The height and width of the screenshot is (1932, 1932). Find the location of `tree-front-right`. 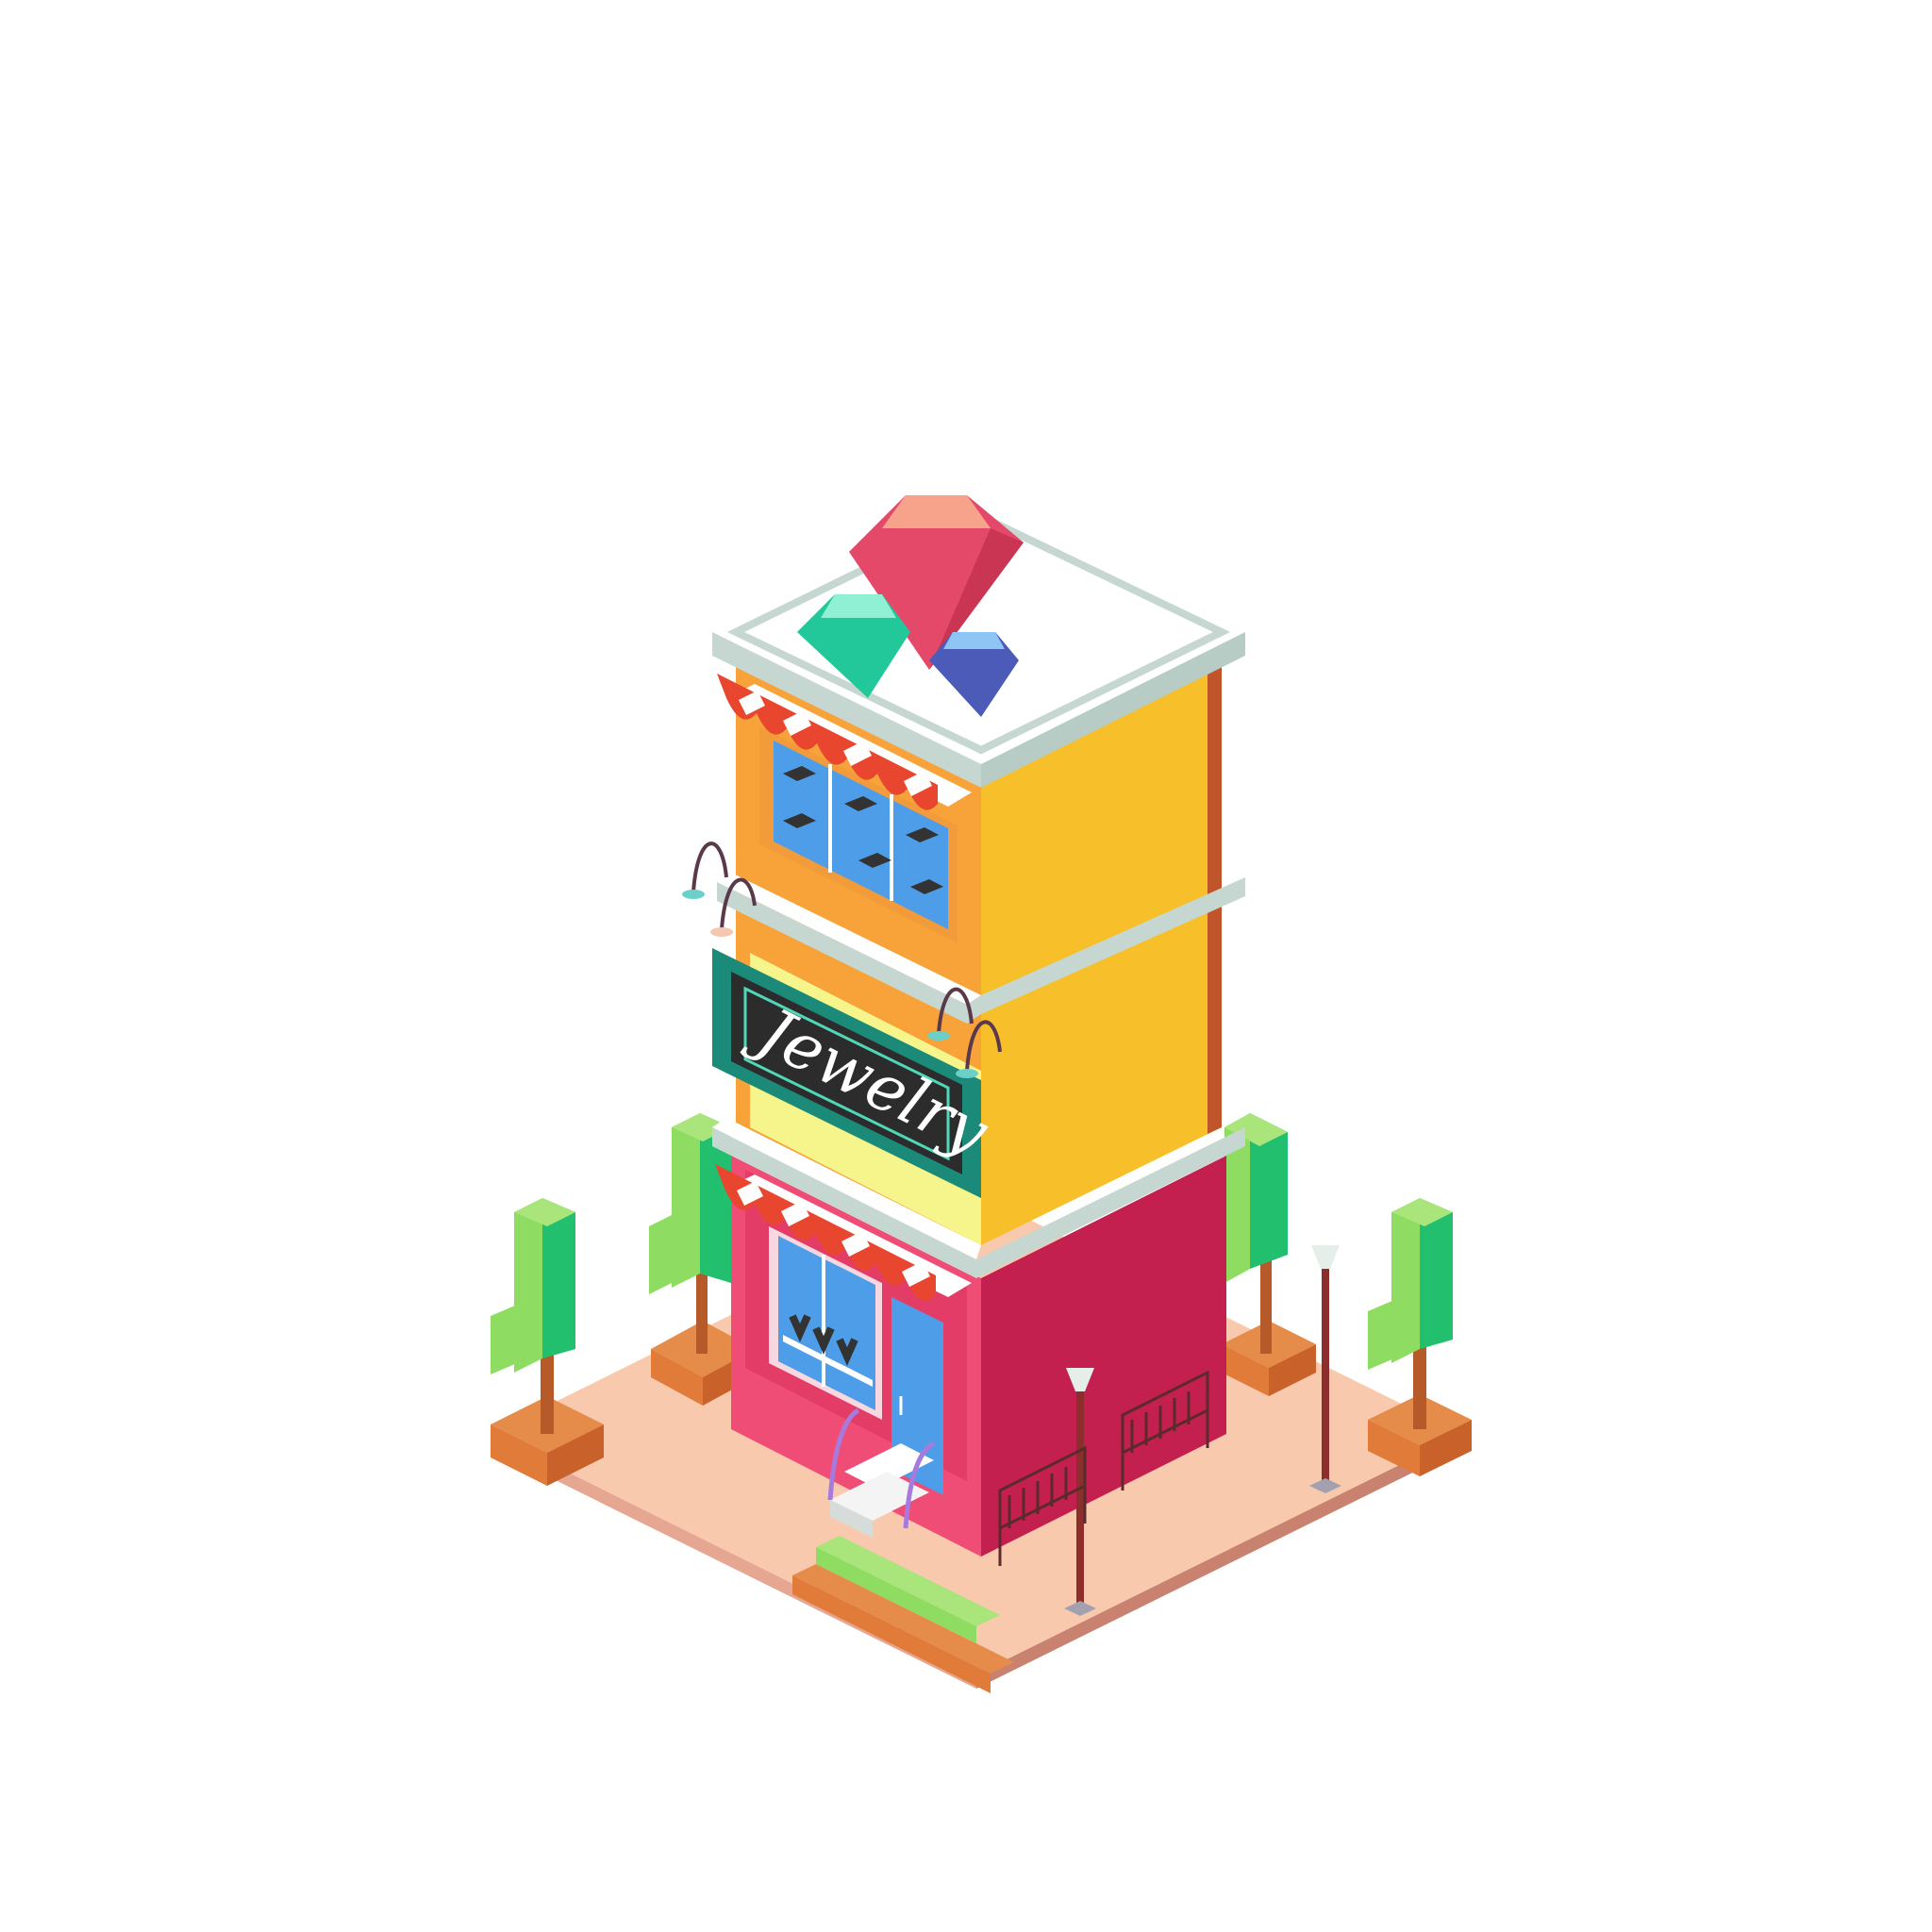

tree-front-right is located at coordinates (1420, 1337).